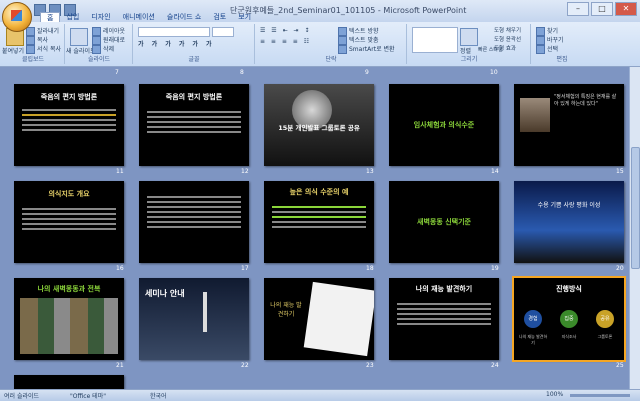  I want to click on slide-thumbnail: 나의 새벽몽동과 전복, so click(69, 319).